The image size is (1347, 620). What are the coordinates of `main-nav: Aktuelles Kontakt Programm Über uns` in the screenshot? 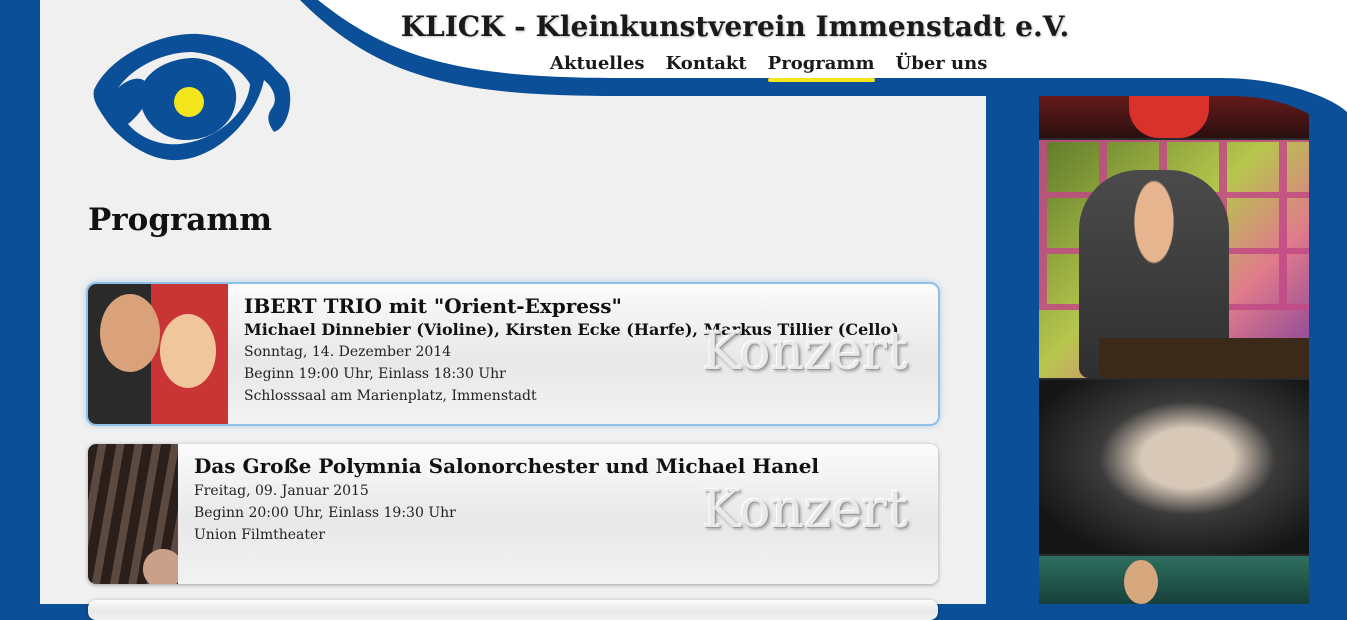 It's located at (769, 67).